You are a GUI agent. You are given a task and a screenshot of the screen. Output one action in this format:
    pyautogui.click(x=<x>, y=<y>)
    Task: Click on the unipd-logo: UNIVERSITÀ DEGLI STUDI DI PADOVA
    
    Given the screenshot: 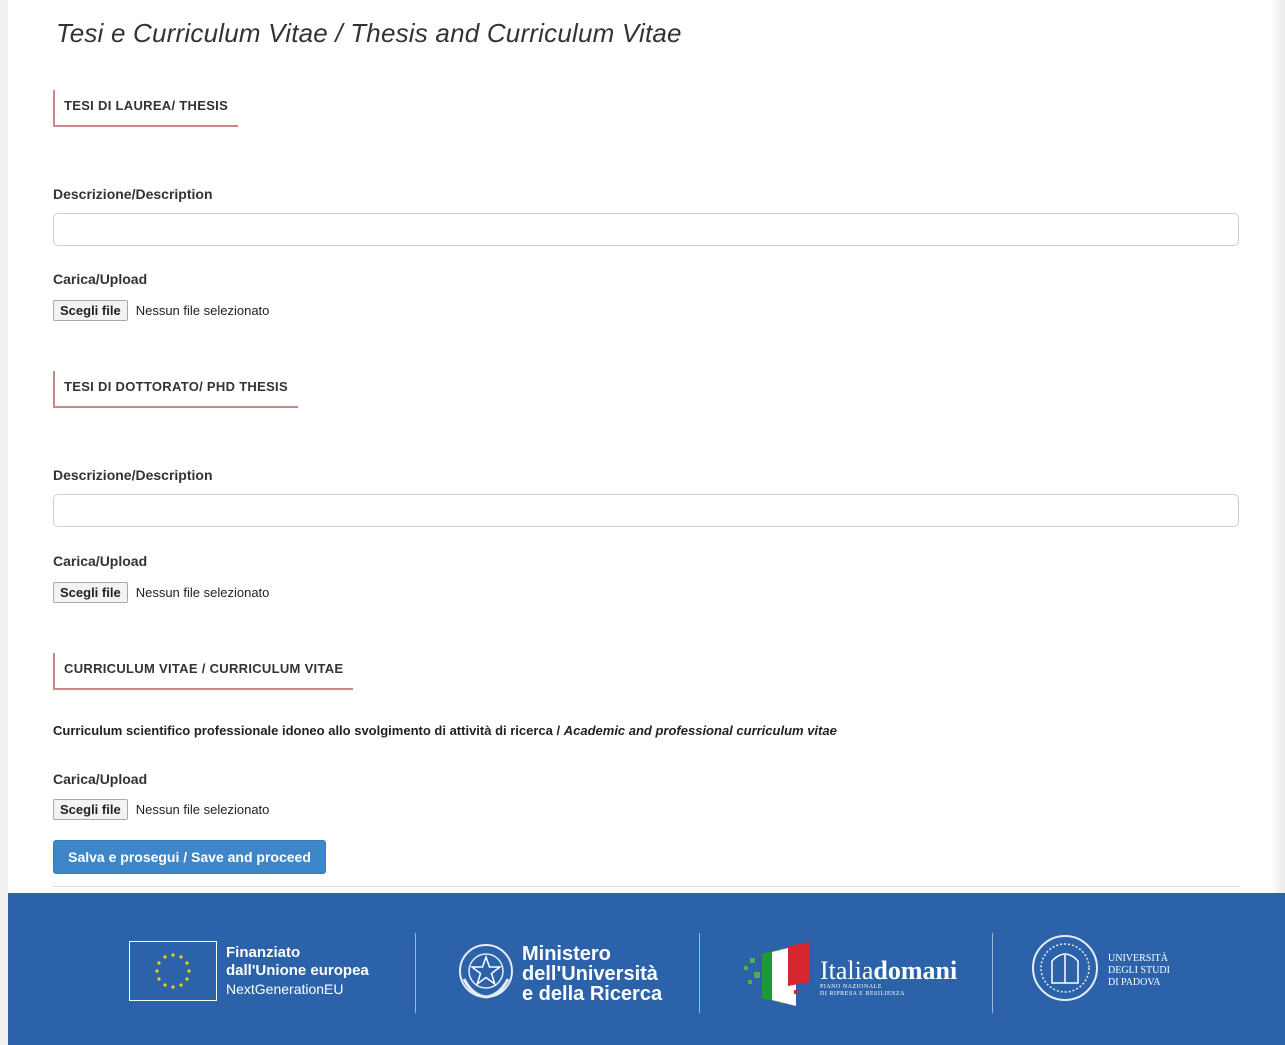 What is the action you would take?
    pyautogui.click(x=1100, y=970)
    